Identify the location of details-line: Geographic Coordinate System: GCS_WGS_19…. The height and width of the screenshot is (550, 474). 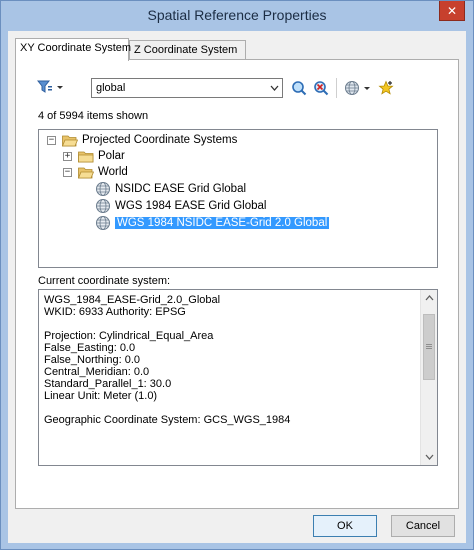
(167, 420).